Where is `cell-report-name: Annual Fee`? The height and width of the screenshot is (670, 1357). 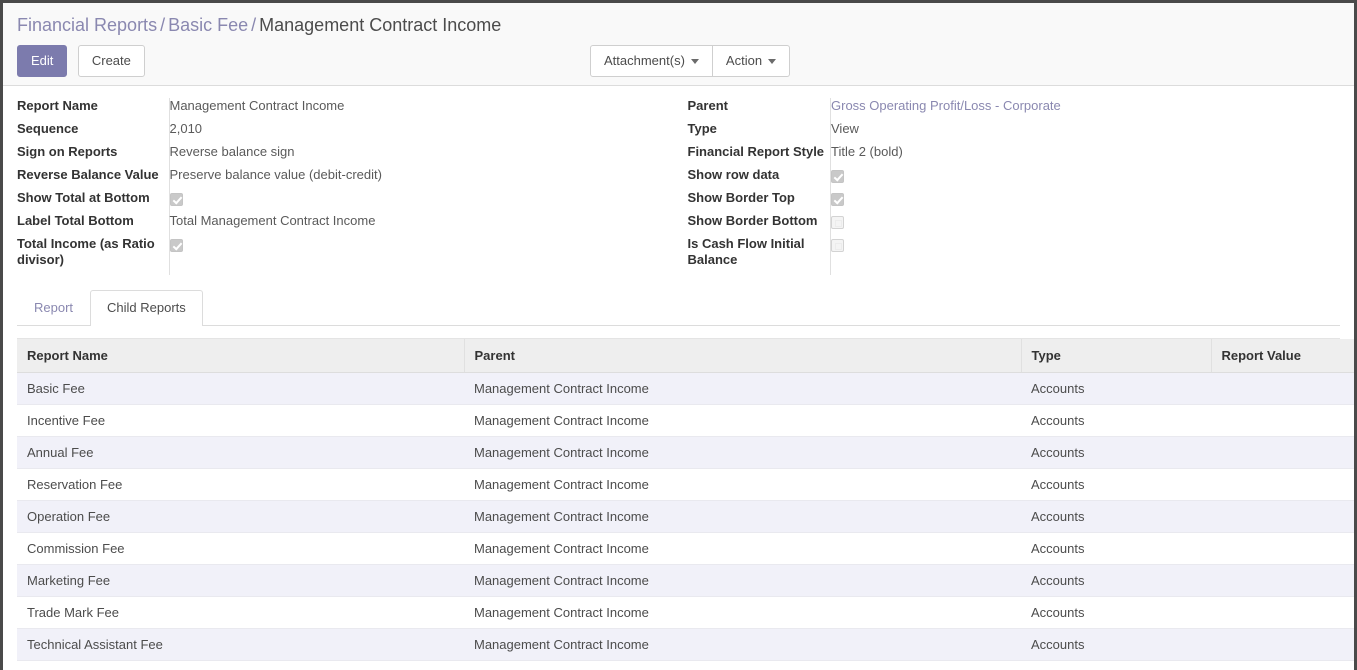 cell-report-name: Annual Fee is located at coordinates (240, 452).